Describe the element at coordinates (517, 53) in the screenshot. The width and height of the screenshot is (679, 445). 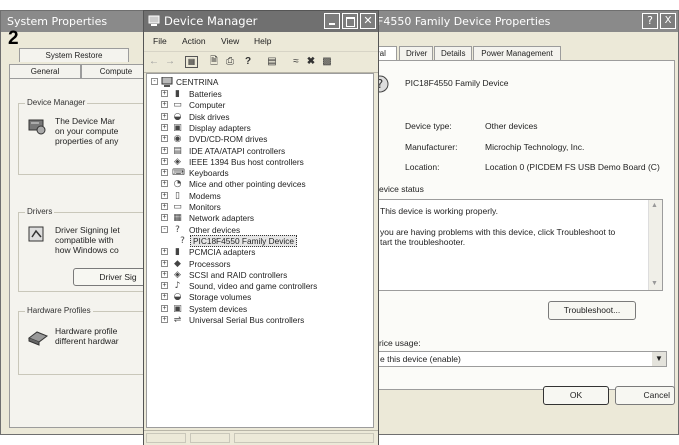
I see `tab-power-management: Power Management` at that location.